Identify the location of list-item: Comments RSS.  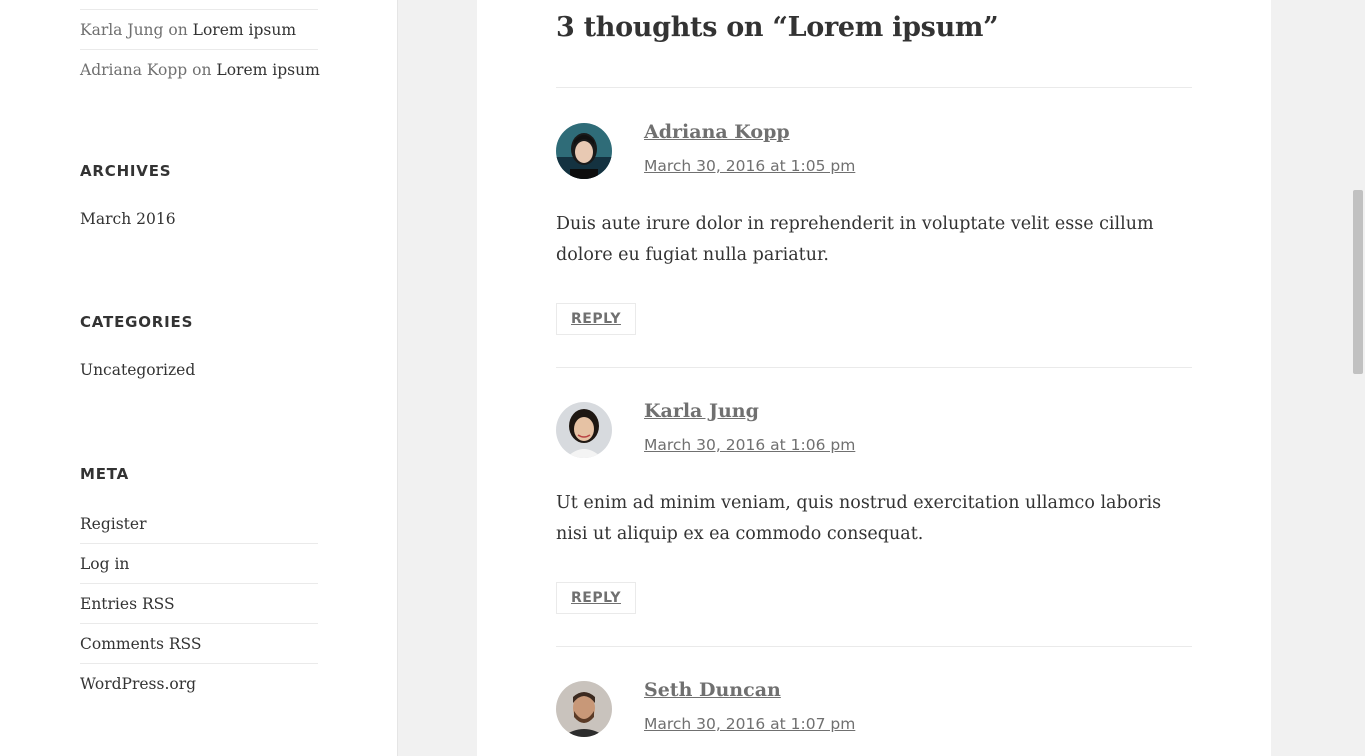
(199, 644).